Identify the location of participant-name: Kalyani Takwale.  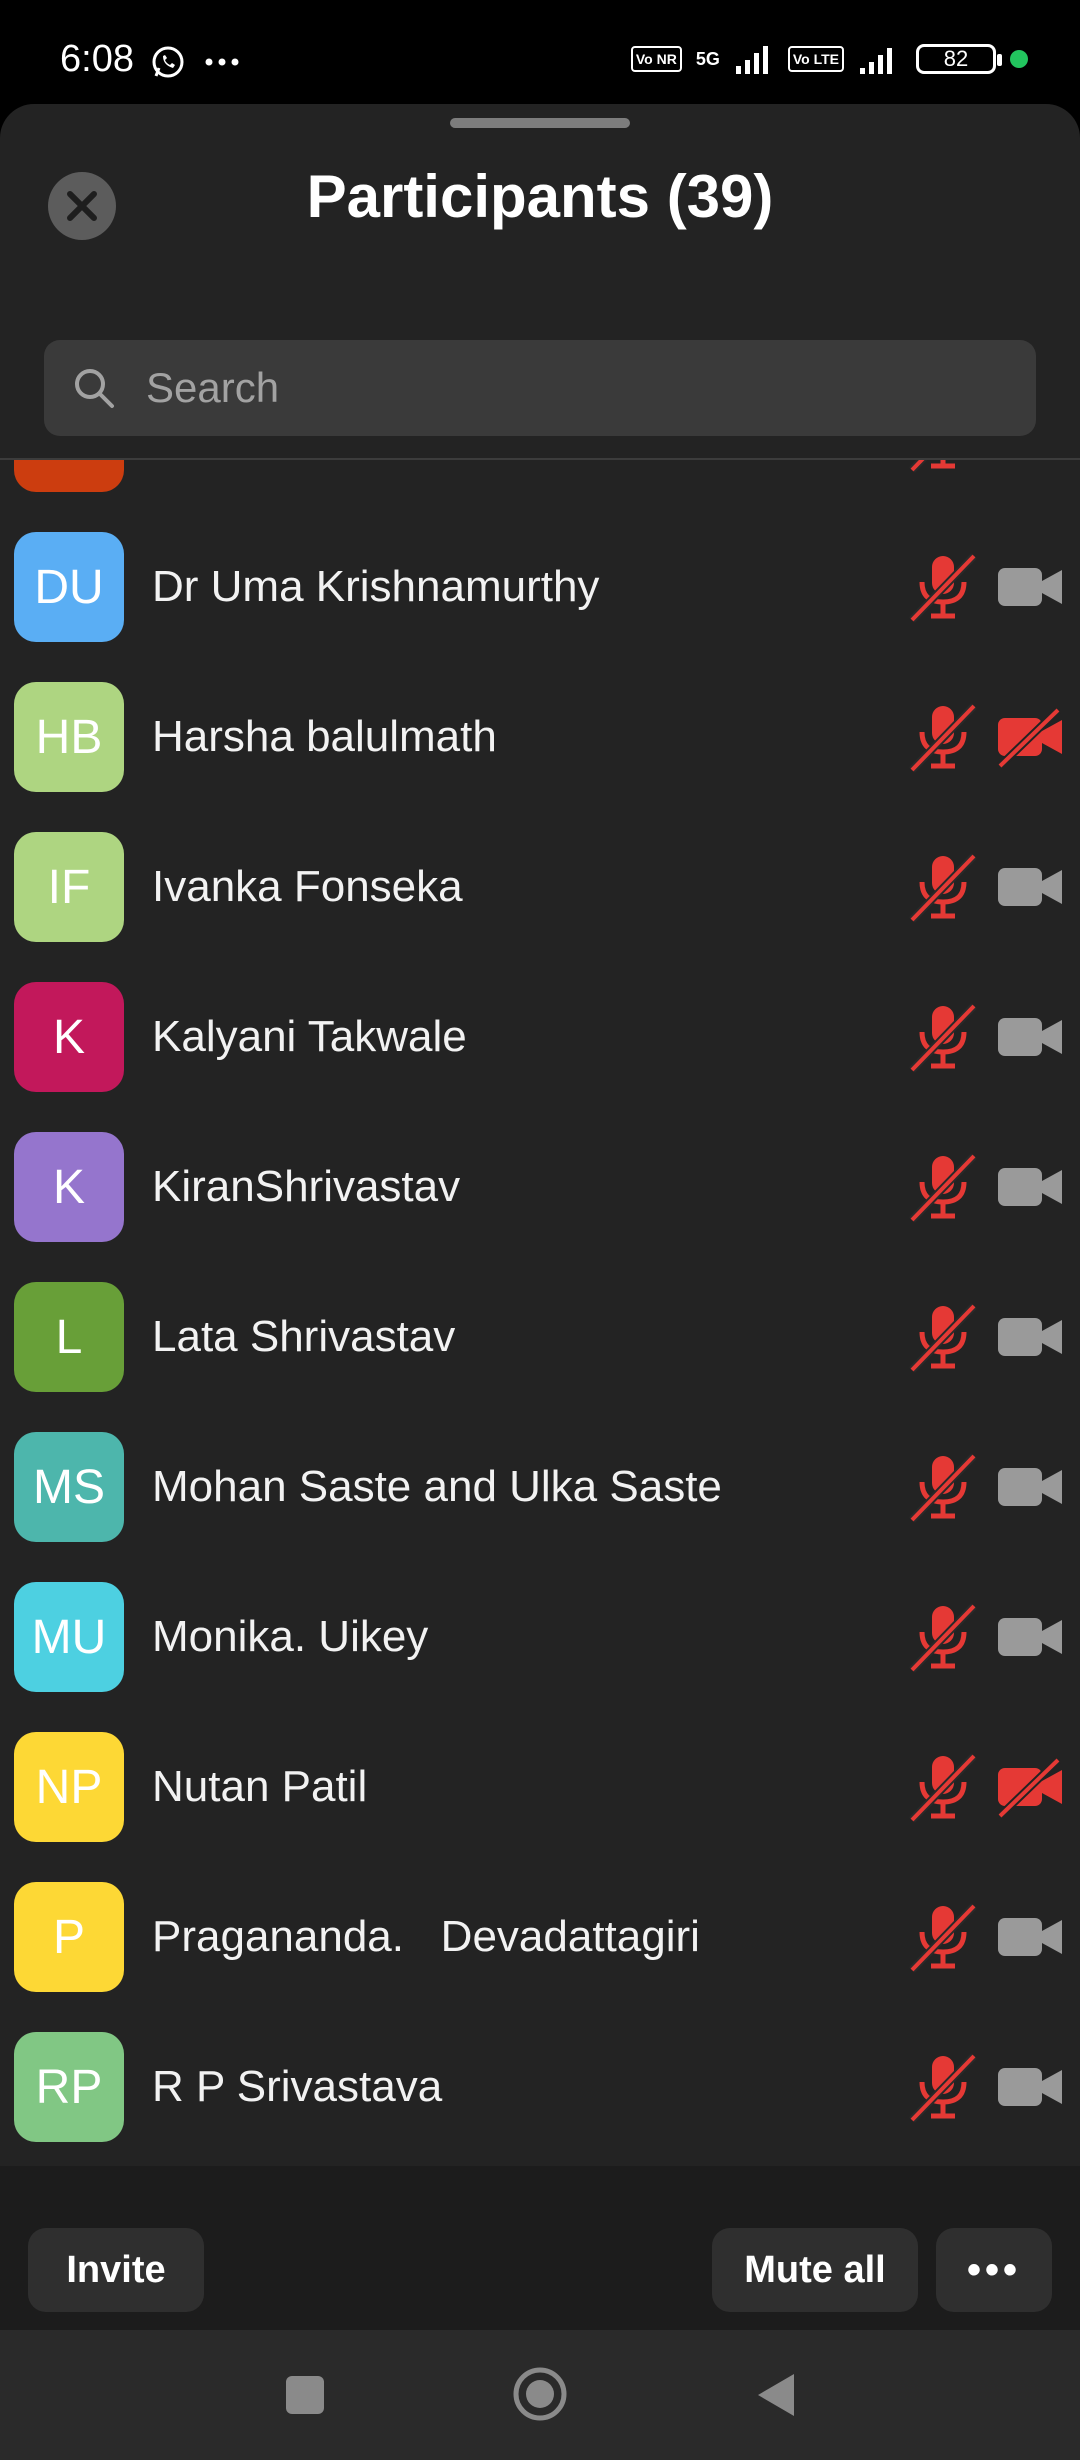
(309, 1036).